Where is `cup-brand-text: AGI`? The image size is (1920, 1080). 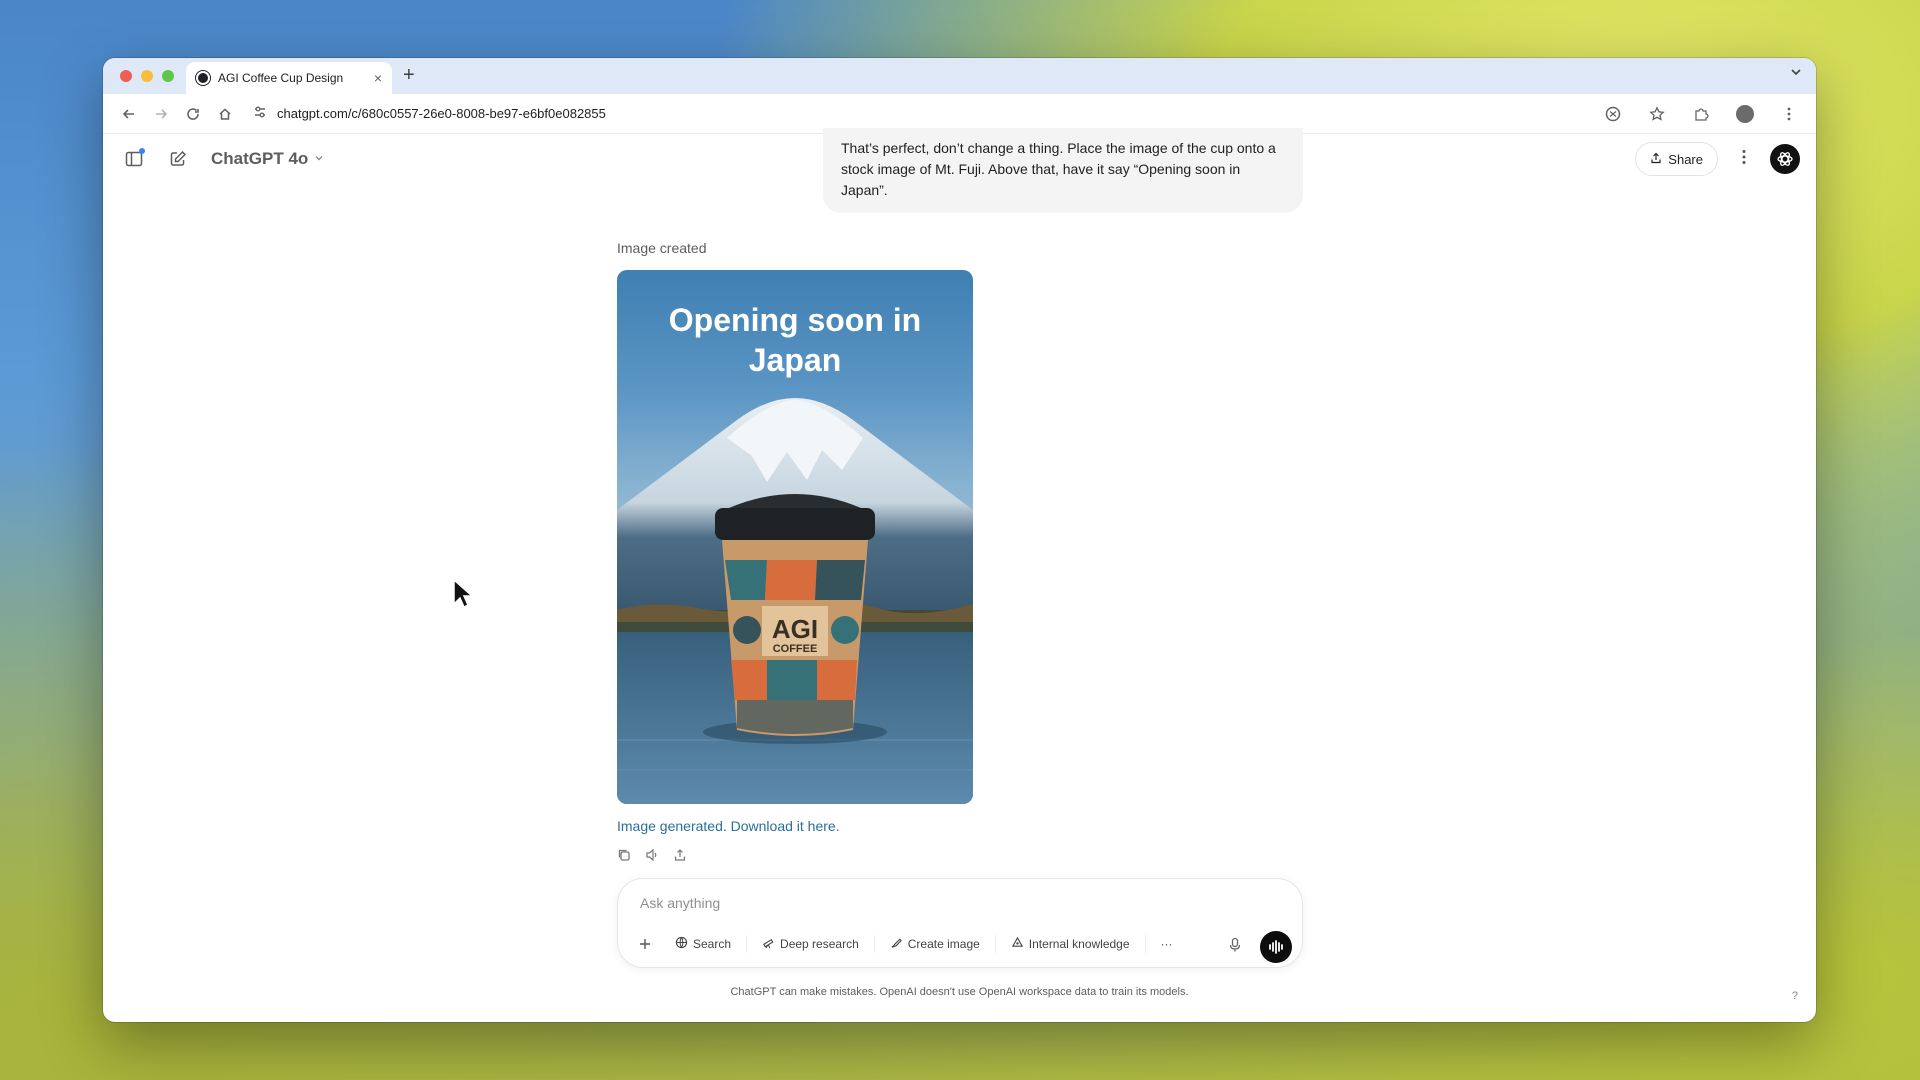 cup-brand-text: AGI is located at coordinates (795, 629).